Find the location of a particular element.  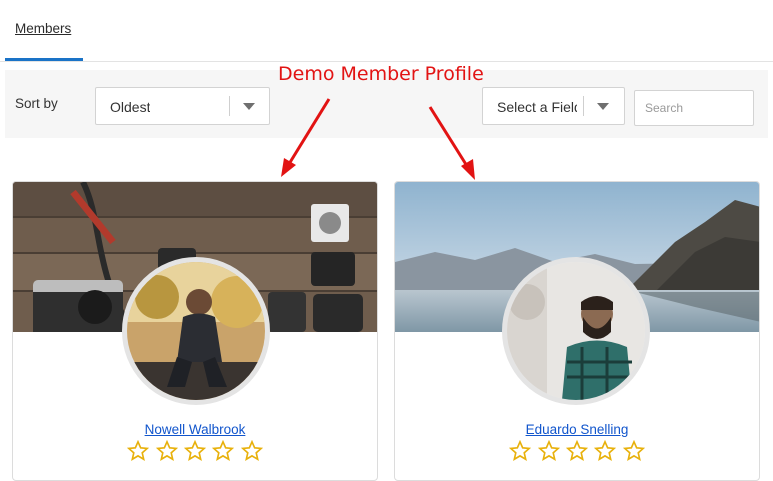

tab-members-label: Members is located at coordinates (43, 28).